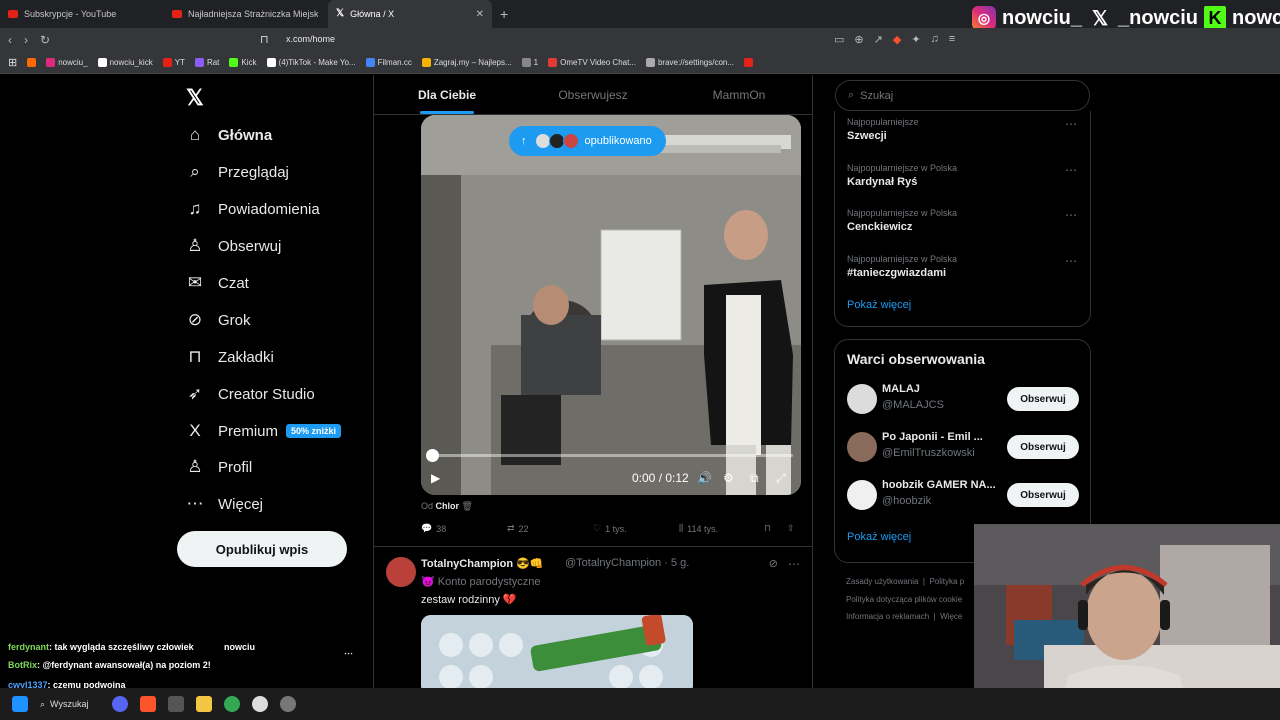  Describe the element at coordinates (253, 209) in the screenshot. I see `nav-item-bell: ♫ Powiadomienia` at that location.